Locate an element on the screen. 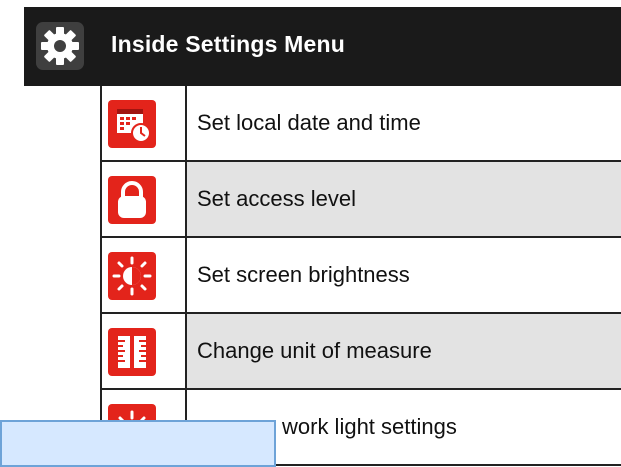 The height and width of the screenshot is (467, 621). calendar-clock-icon is located at coordinates (132, 124).